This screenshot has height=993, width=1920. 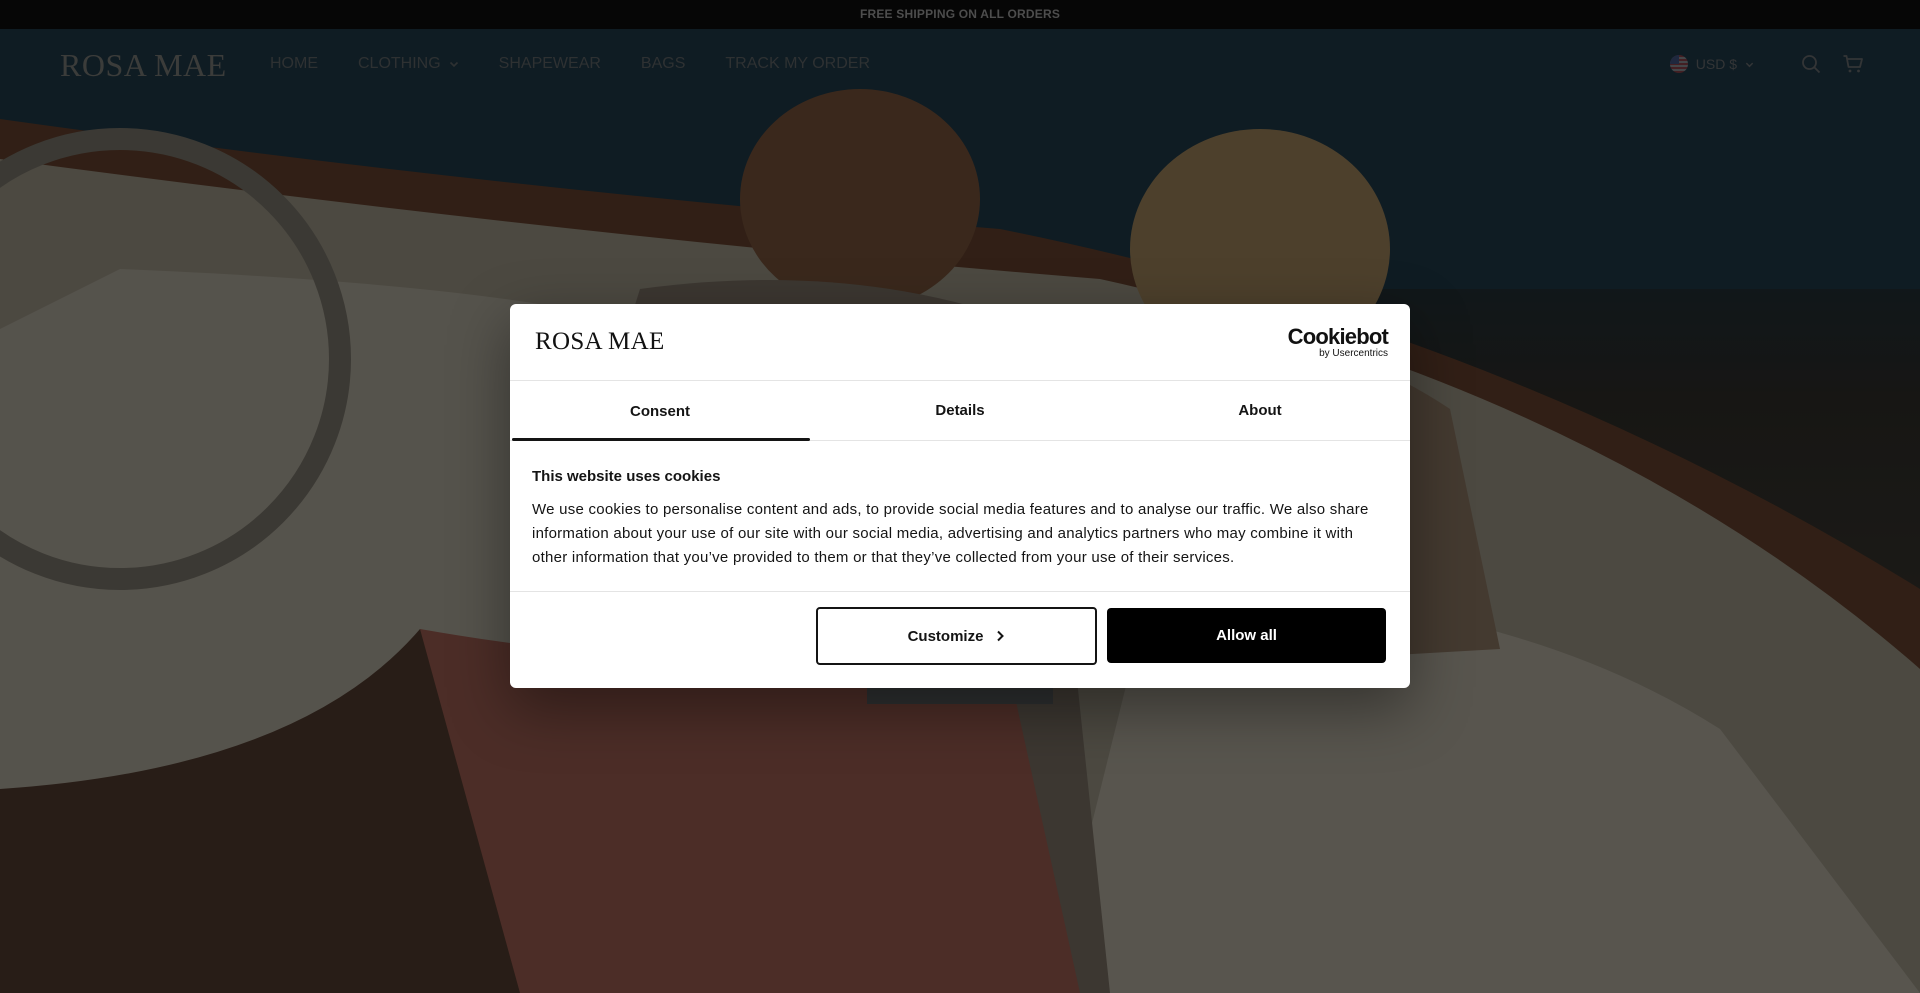 I want to click on cookiebot-logo-subtext: by Usercentrics, so click(x=1353, y=353).